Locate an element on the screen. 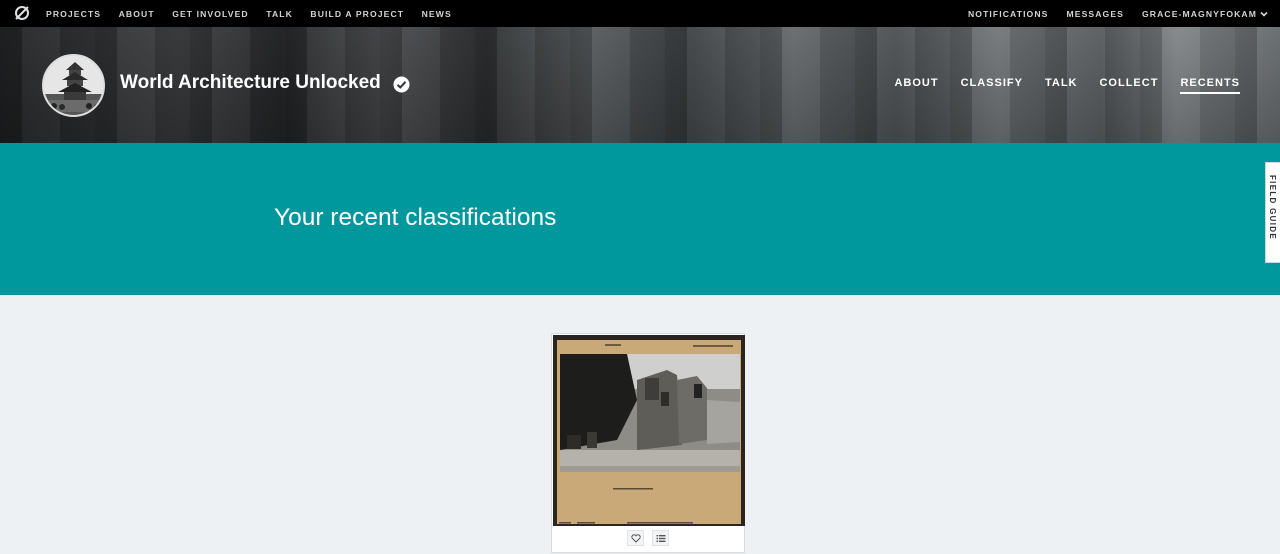 Image resolution: width=1280 pixels, height=554 pixels. nav-projects-link: PROJECTS is located at coordinates (73, 14).